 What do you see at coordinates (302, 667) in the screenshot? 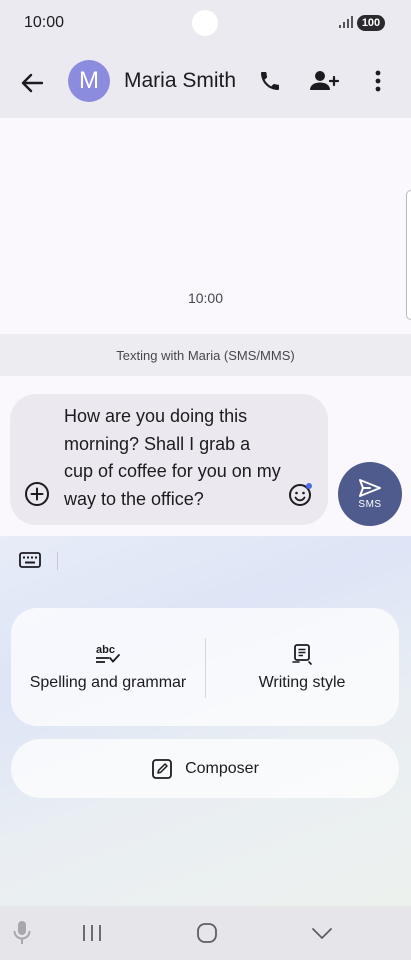
I see `writing-style-button: Writing style` at bounding box center [302, 667].